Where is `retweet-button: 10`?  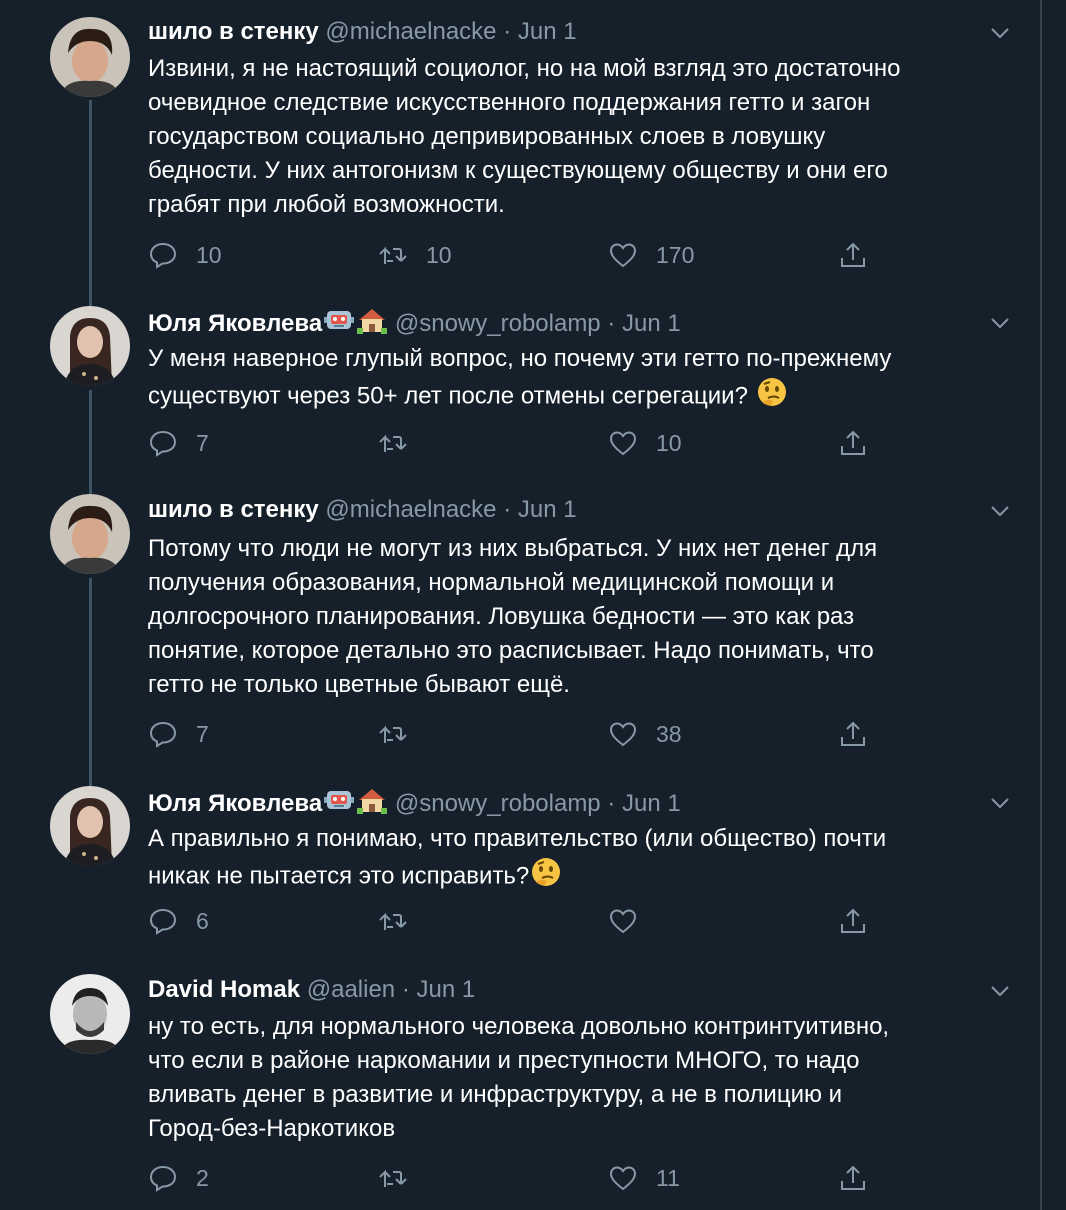
retweet-button: 10 is located at coordinates (415, 255).